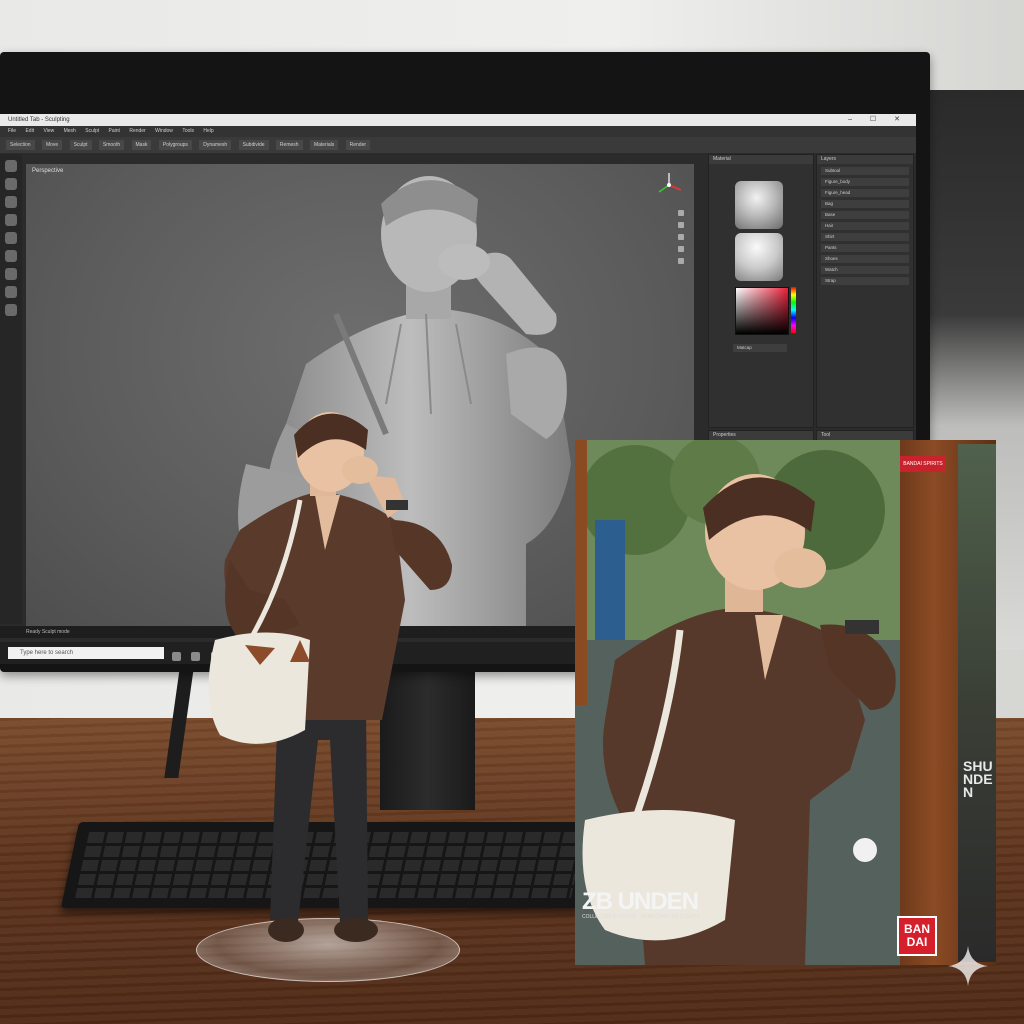  Describe the element at coordinates (865, 270) in the screenshot. I see `layer-item: Watch` at that location.